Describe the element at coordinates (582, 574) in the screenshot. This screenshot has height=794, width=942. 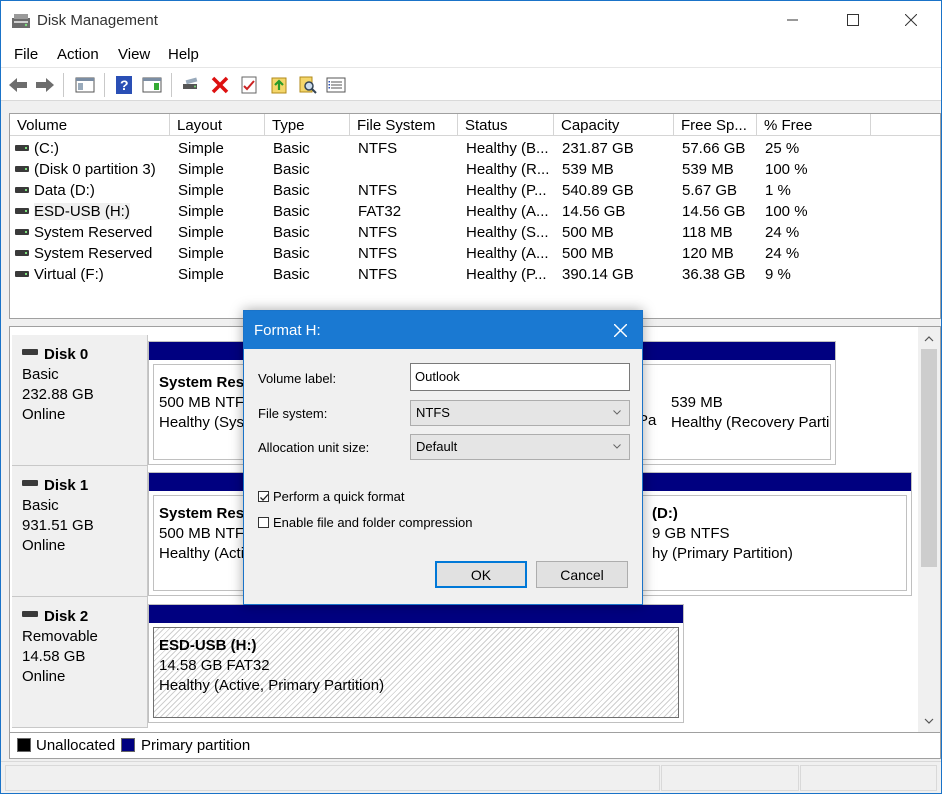
I see `cancel-button: Cancel` at that location.